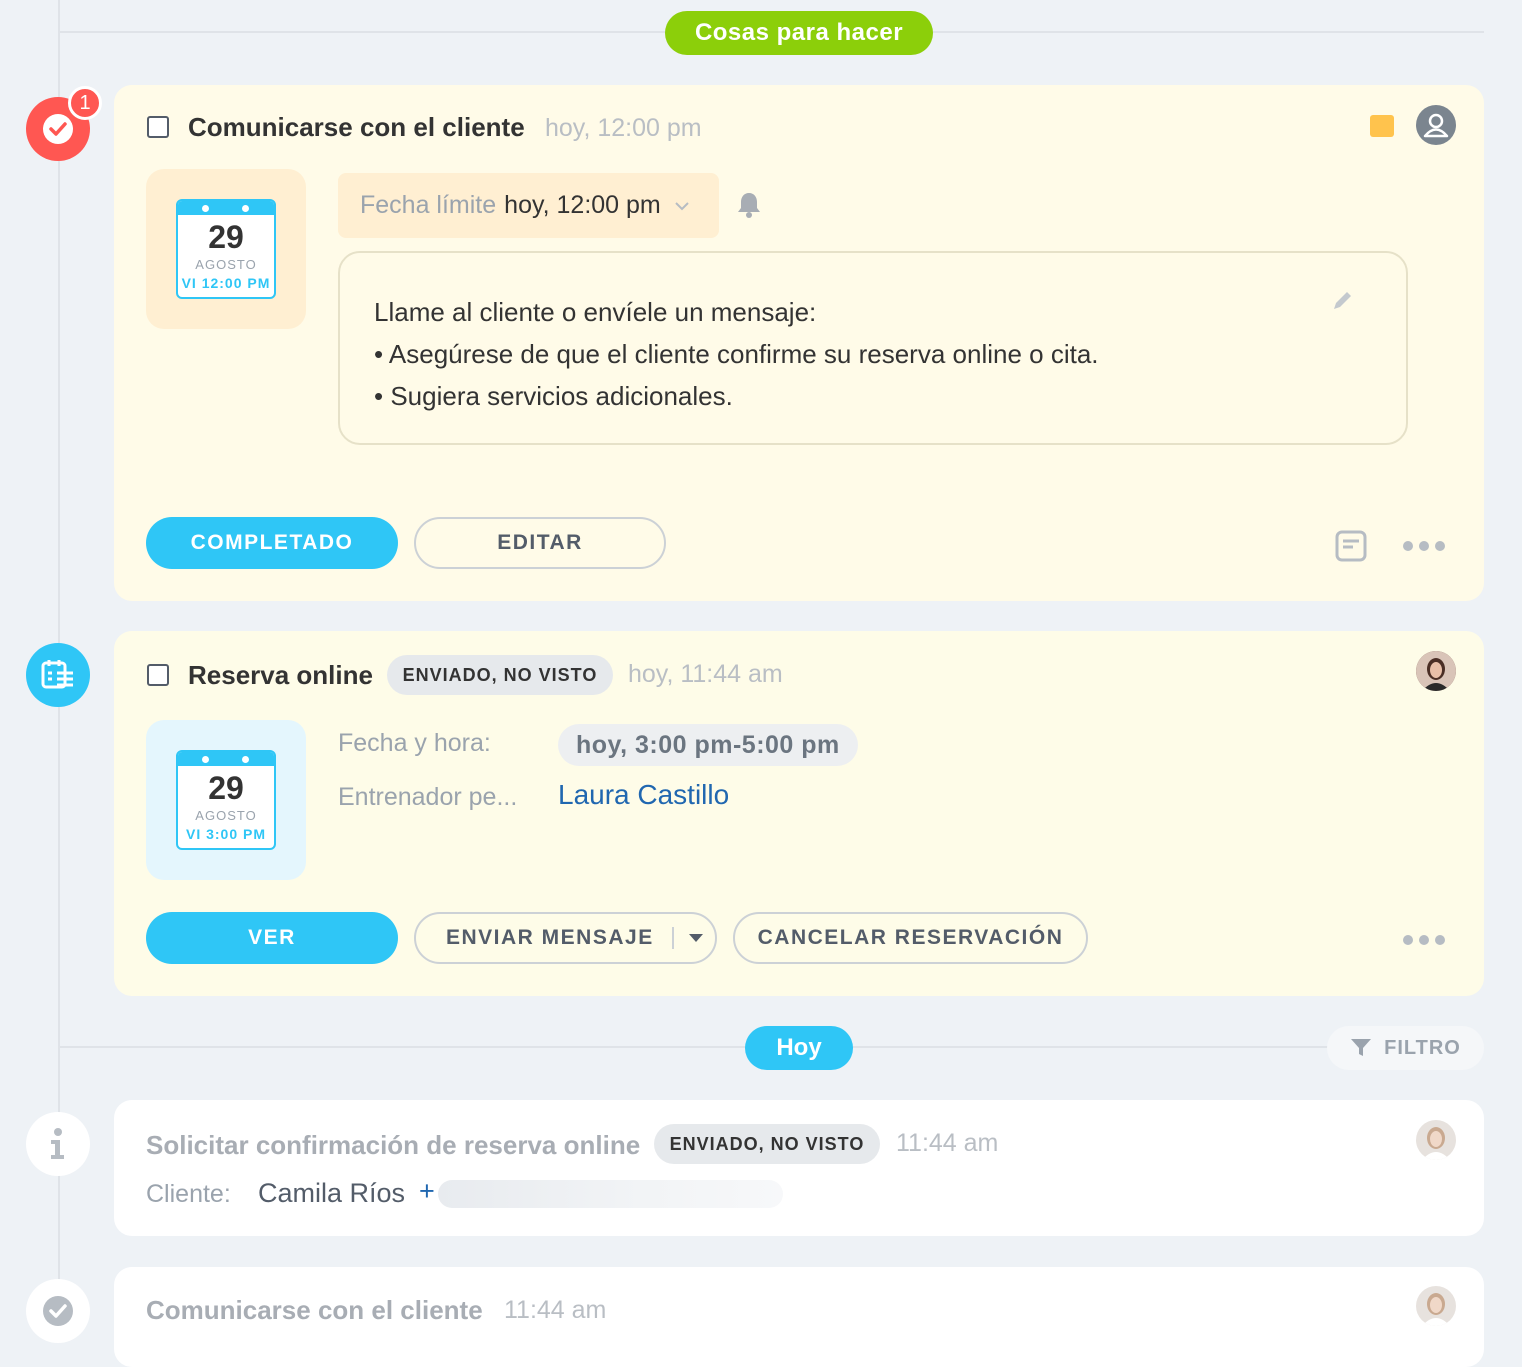  What do you see at coordinates (643, 795) in the screenshot?
I see `trainer-link: Laura Castillo` at bounding box center [643, 795].